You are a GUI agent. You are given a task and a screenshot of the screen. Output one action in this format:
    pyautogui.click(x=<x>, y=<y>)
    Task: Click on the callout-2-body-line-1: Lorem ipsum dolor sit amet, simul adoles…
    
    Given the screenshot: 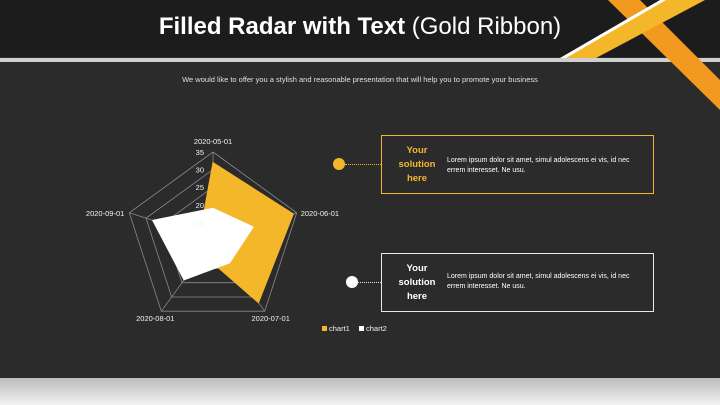 What is the action you would take?
    pyautogui.click(x=538, y=276)
    